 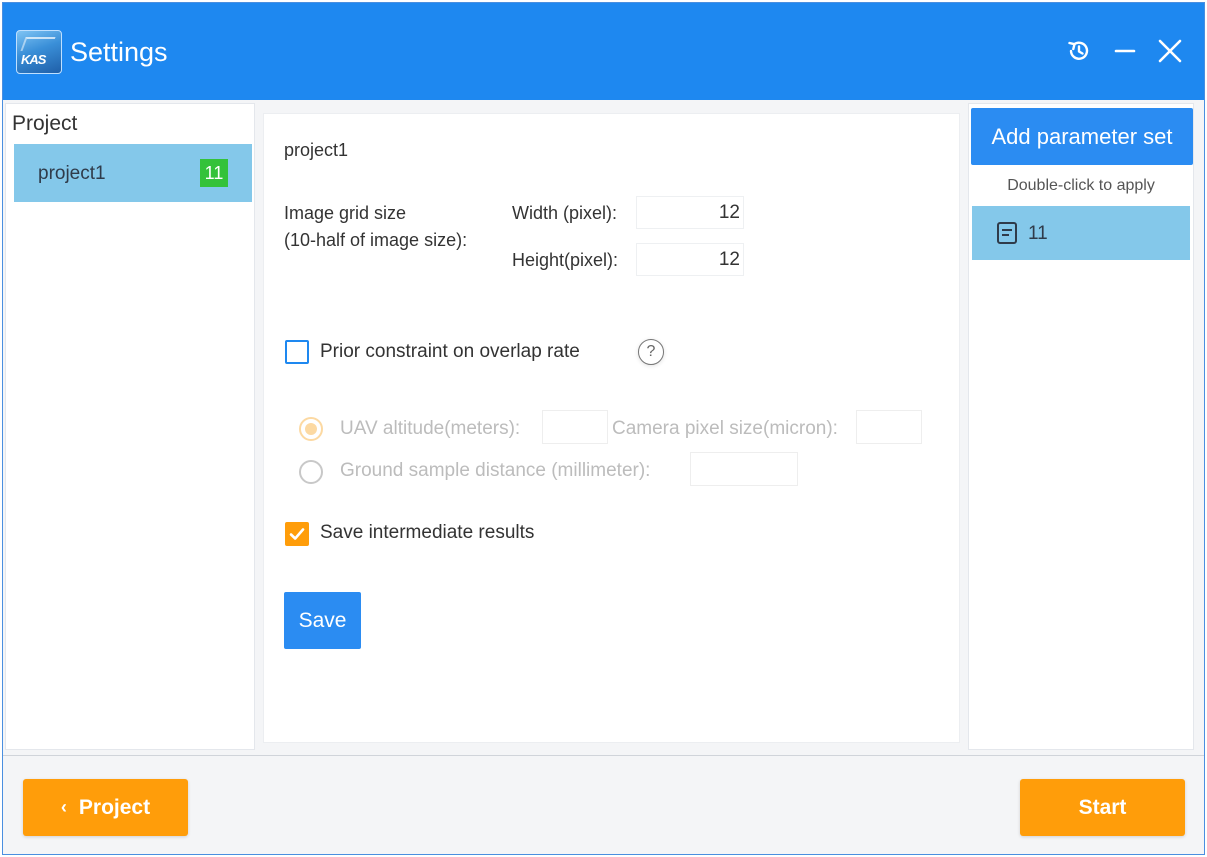 What do you see at coordinates (430, 428) in the screenshot?
I see `uav-altitude-label: UAV altitude(meters):` at bounding box center [430, 428].